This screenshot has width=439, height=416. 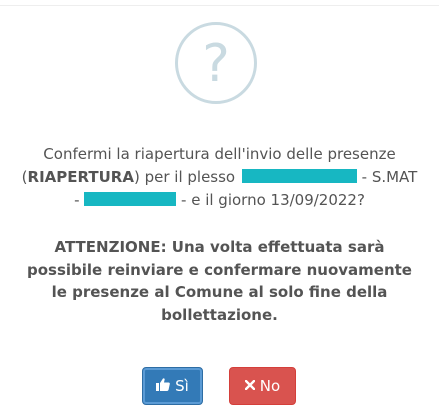 I want to click on dialog-top-divider, so click(x=219, y=5).